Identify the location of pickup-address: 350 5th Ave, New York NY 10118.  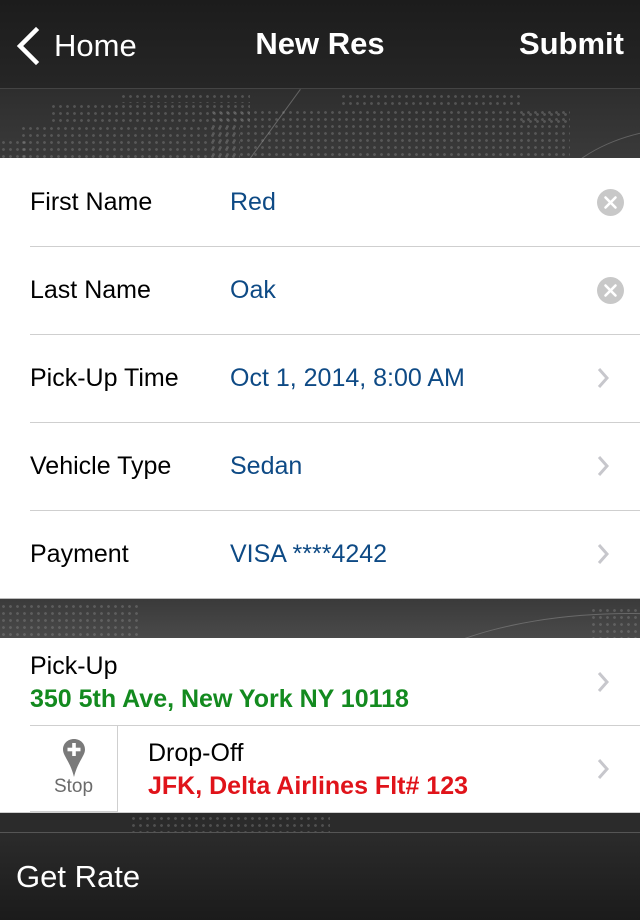
(219, 699).